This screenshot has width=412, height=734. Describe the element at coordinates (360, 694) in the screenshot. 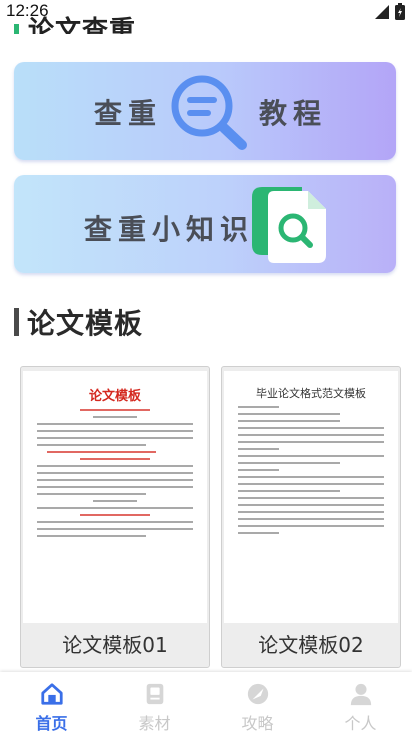

I see `person-icon` at that location.